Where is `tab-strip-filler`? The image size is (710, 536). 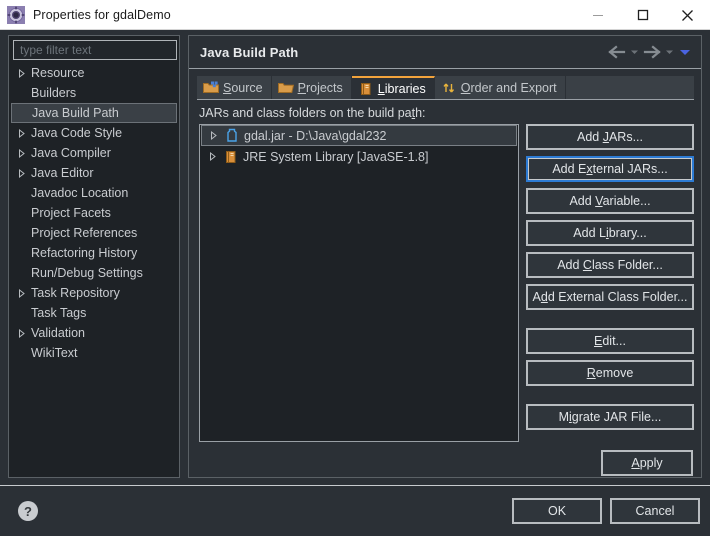 tab-strip-filler is located at coordinates (629, 87).